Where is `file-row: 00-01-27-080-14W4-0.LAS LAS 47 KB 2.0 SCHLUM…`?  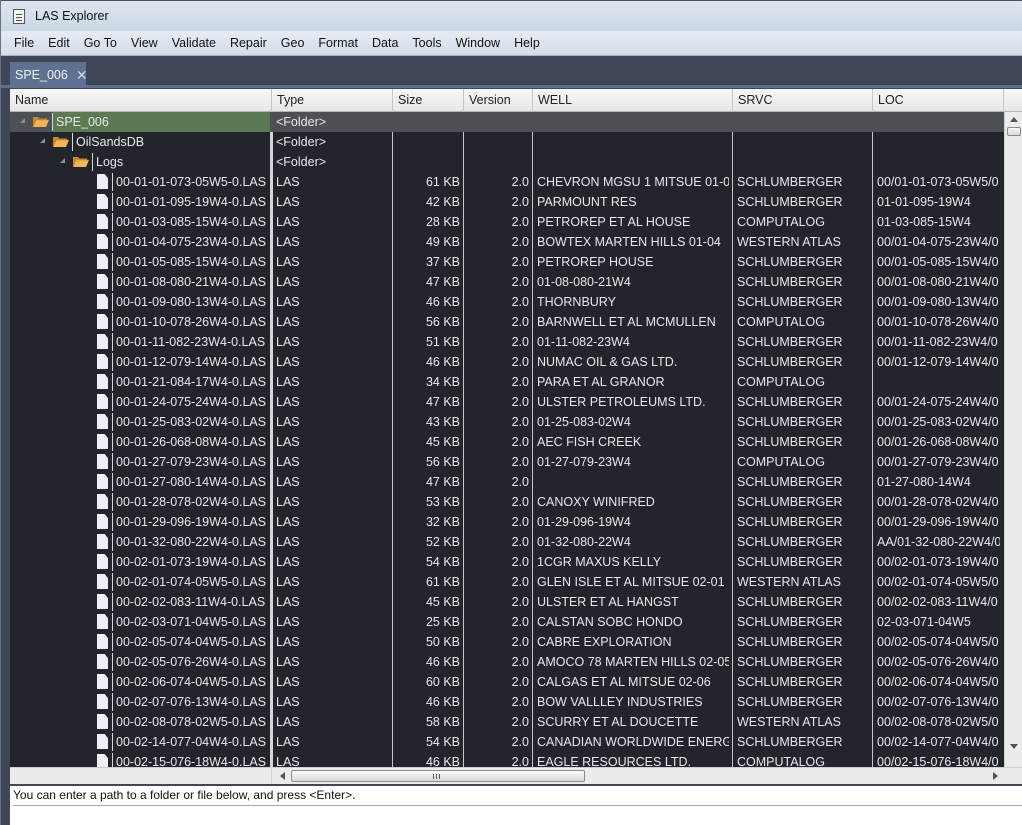
file-row: 00-01-27-080-14W4-0.LAS LAS 47 KB 2.0 SCHLUM… is located at coordinates (507, 482).